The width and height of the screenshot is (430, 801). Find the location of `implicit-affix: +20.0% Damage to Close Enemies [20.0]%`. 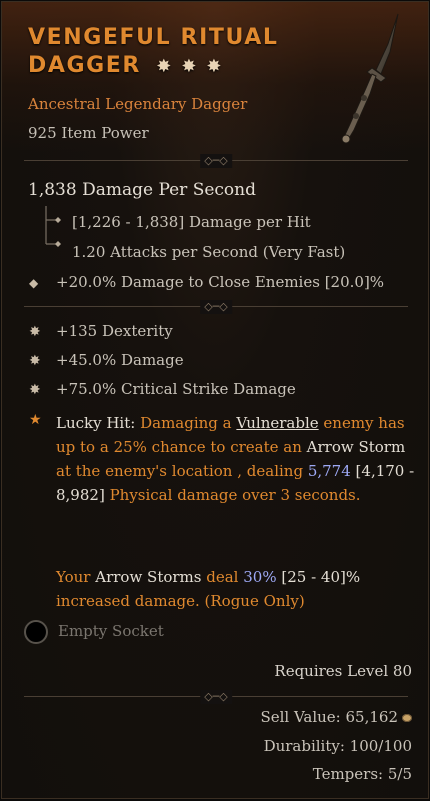

implicit-affix: +20.0% Damage to Close Enemies [20.0]% is located at coordinates (220, 282).